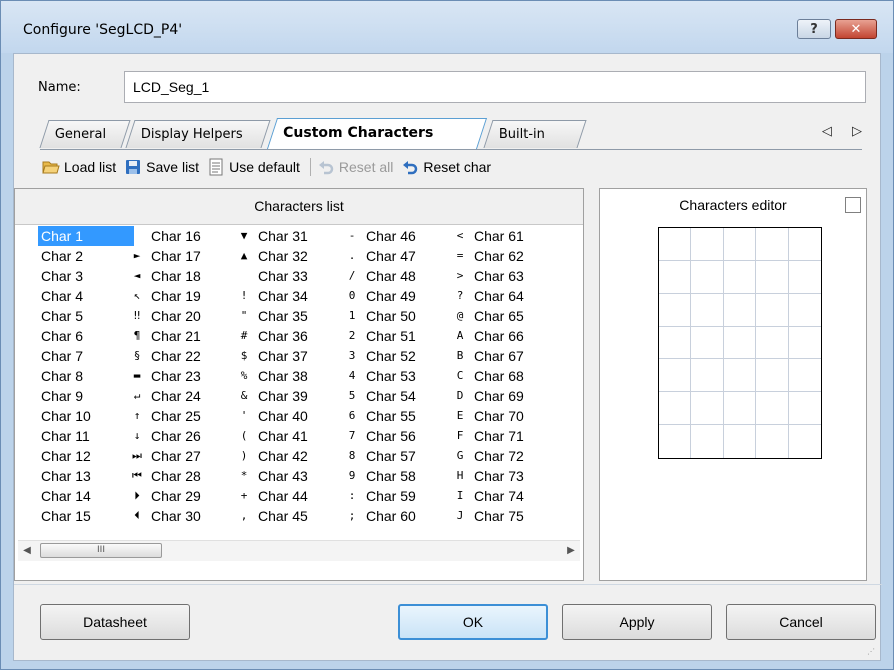 The image size is (894, 670). I want to click on list-item: > Char 63, so click(506, 276).